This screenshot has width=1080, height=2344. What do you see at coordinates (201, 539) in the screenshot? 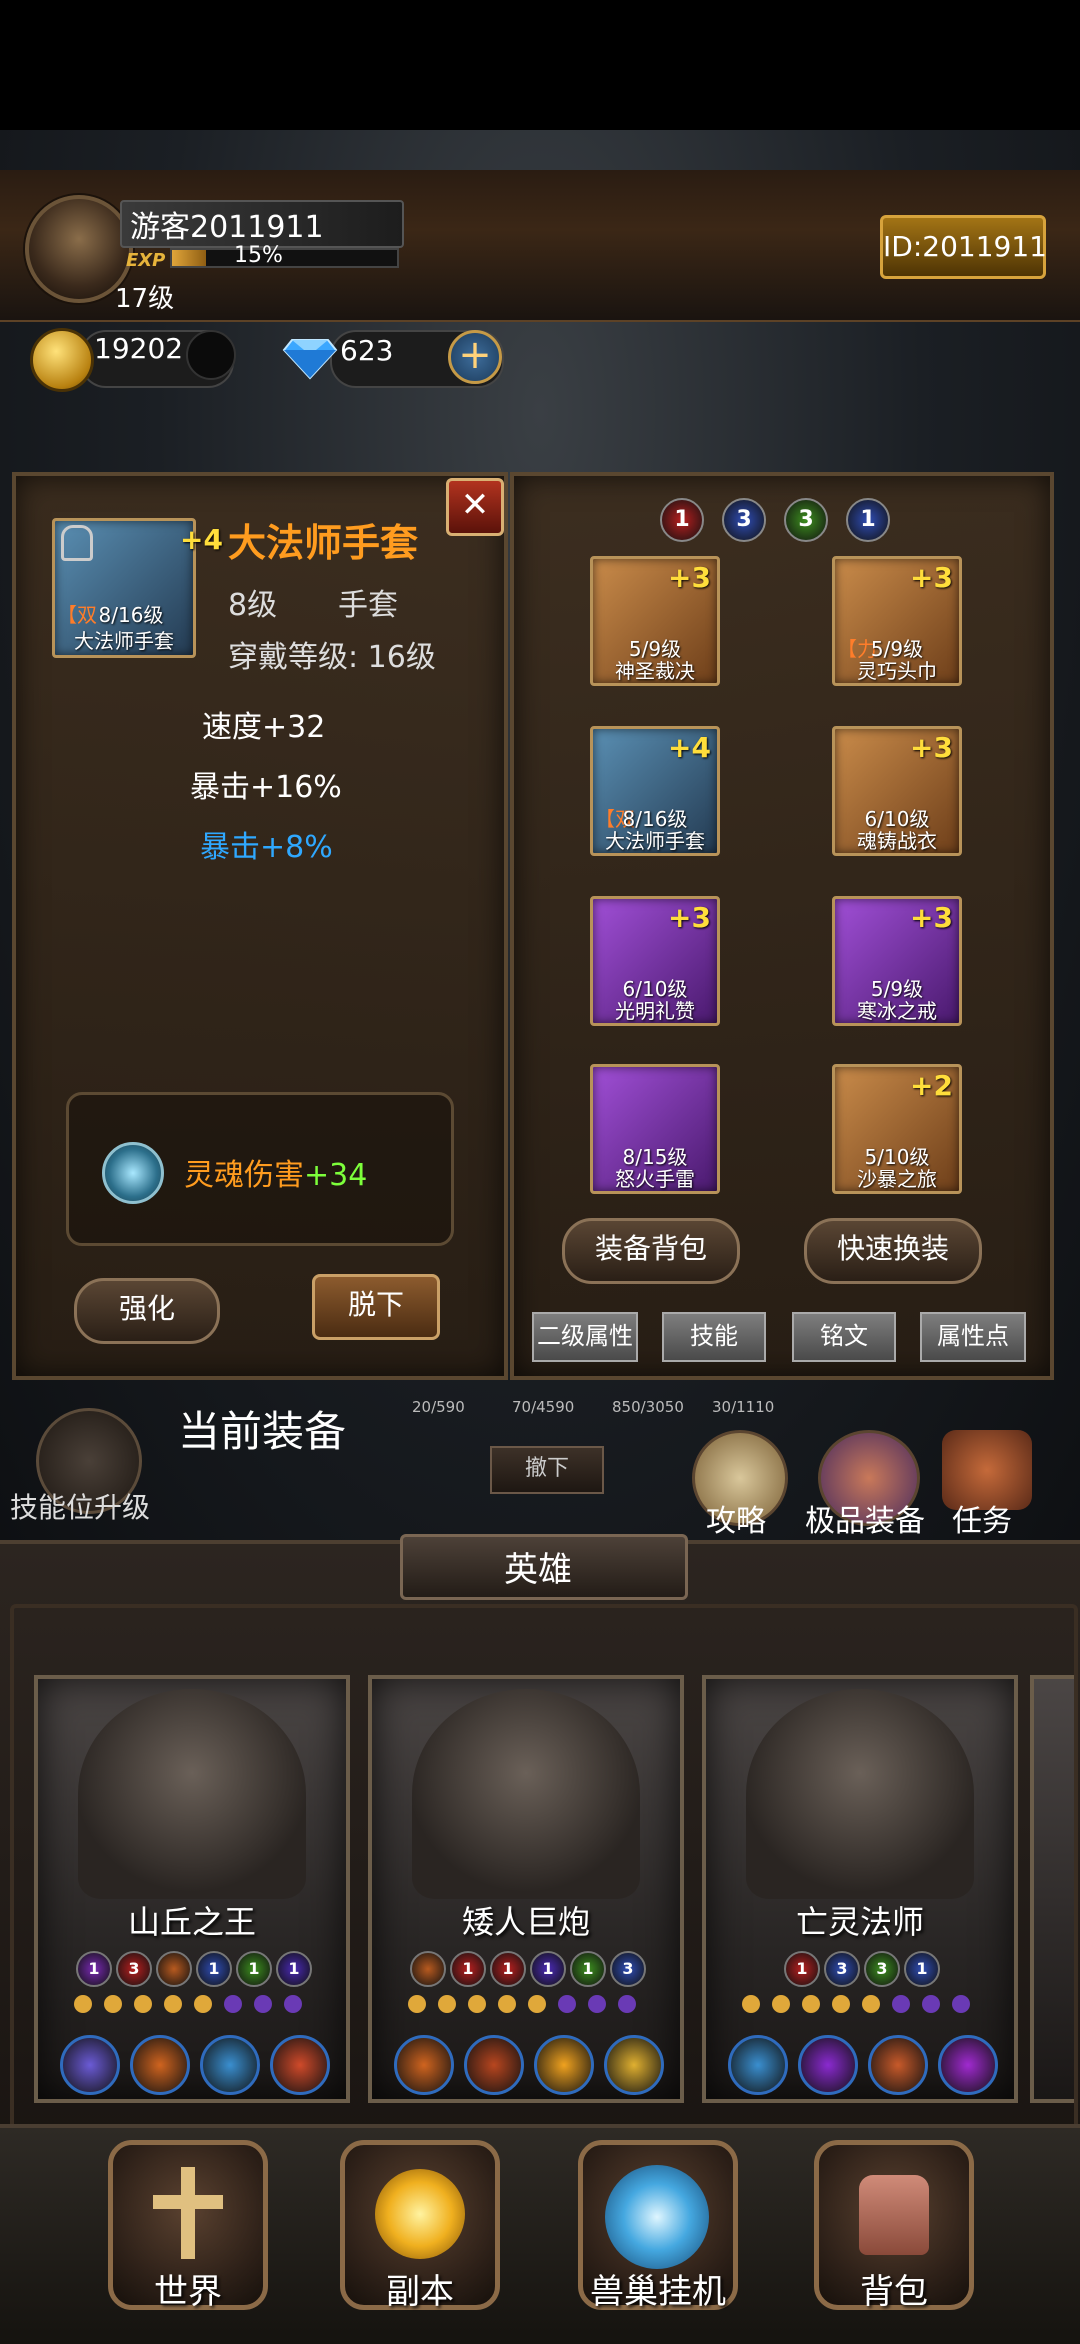
I see `detail-item-plus: +4` at bounding box center [201, 539].